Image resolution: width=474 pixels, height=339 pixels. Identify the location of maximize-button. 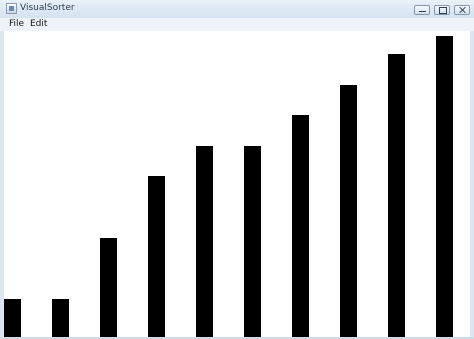
(442, 10).